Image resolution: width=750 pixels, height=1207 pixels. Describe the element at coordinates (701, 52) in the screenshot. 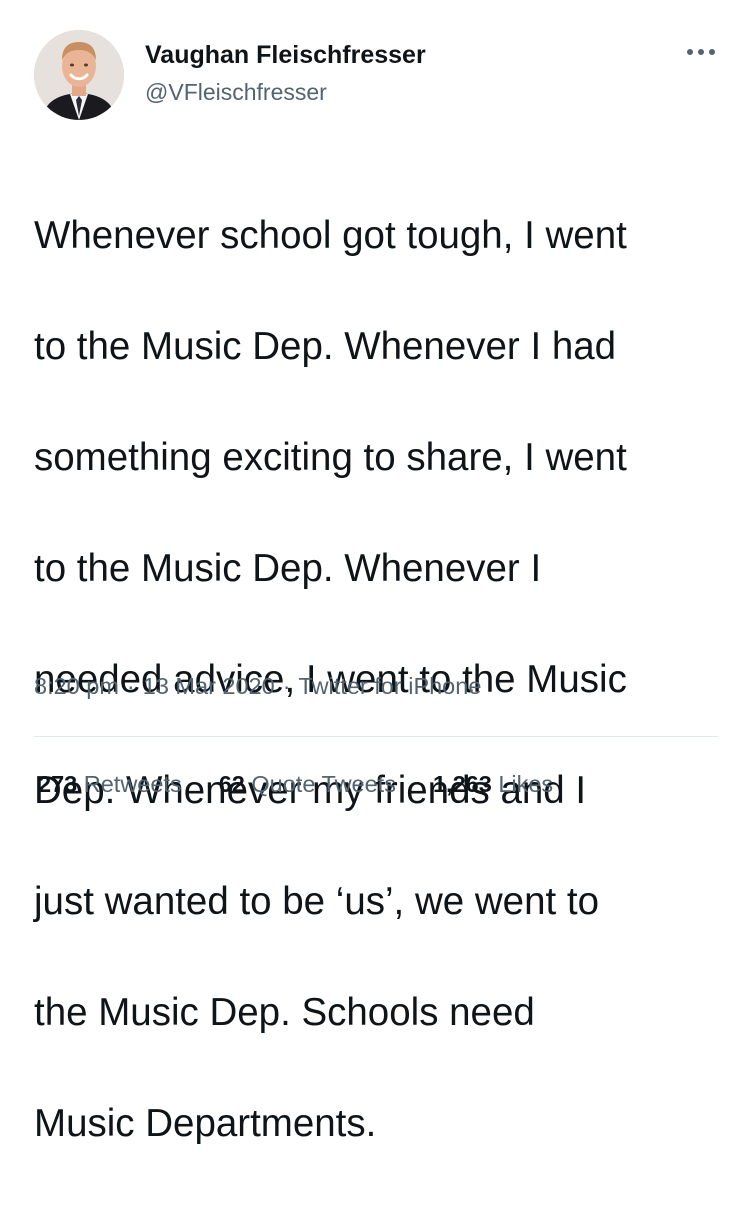

I see `more-options-icon` at that location.